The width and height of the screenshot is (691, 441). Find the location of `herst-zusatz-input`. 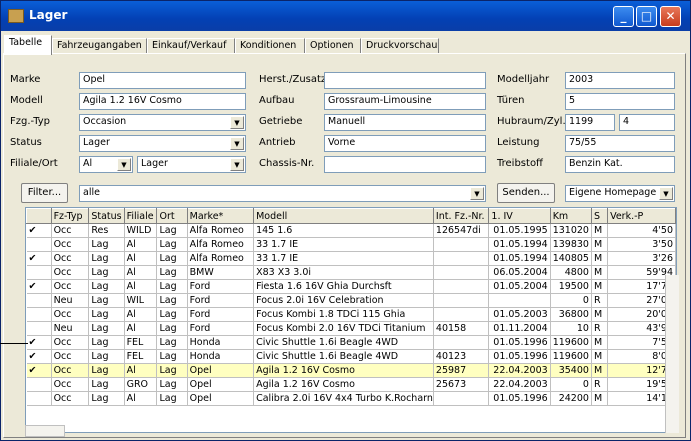

herst-zusatz-input is located at coordinates (405, 80).